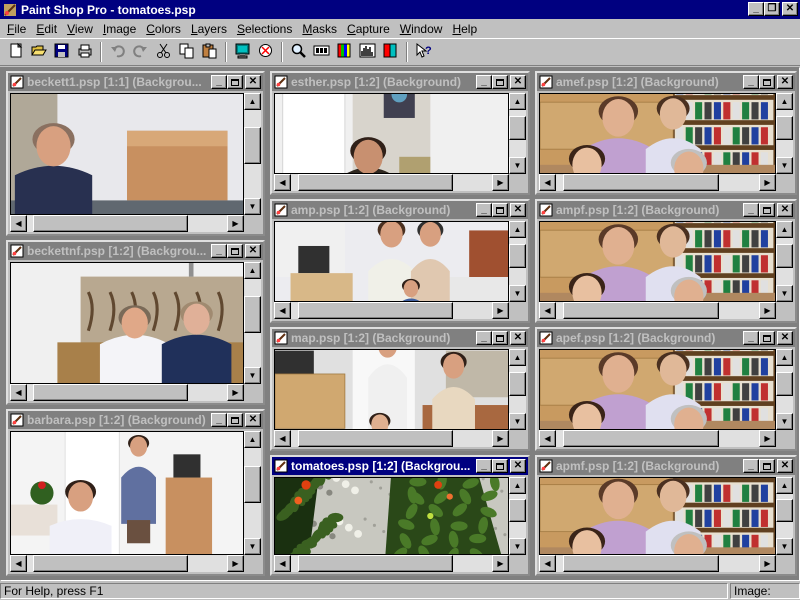 This screenshot has height=600, width=800. What do you see at coordinates (10, 10) in the screenshot?
I see `paint-shop-pro-icon` at bounding box center [10, 10].